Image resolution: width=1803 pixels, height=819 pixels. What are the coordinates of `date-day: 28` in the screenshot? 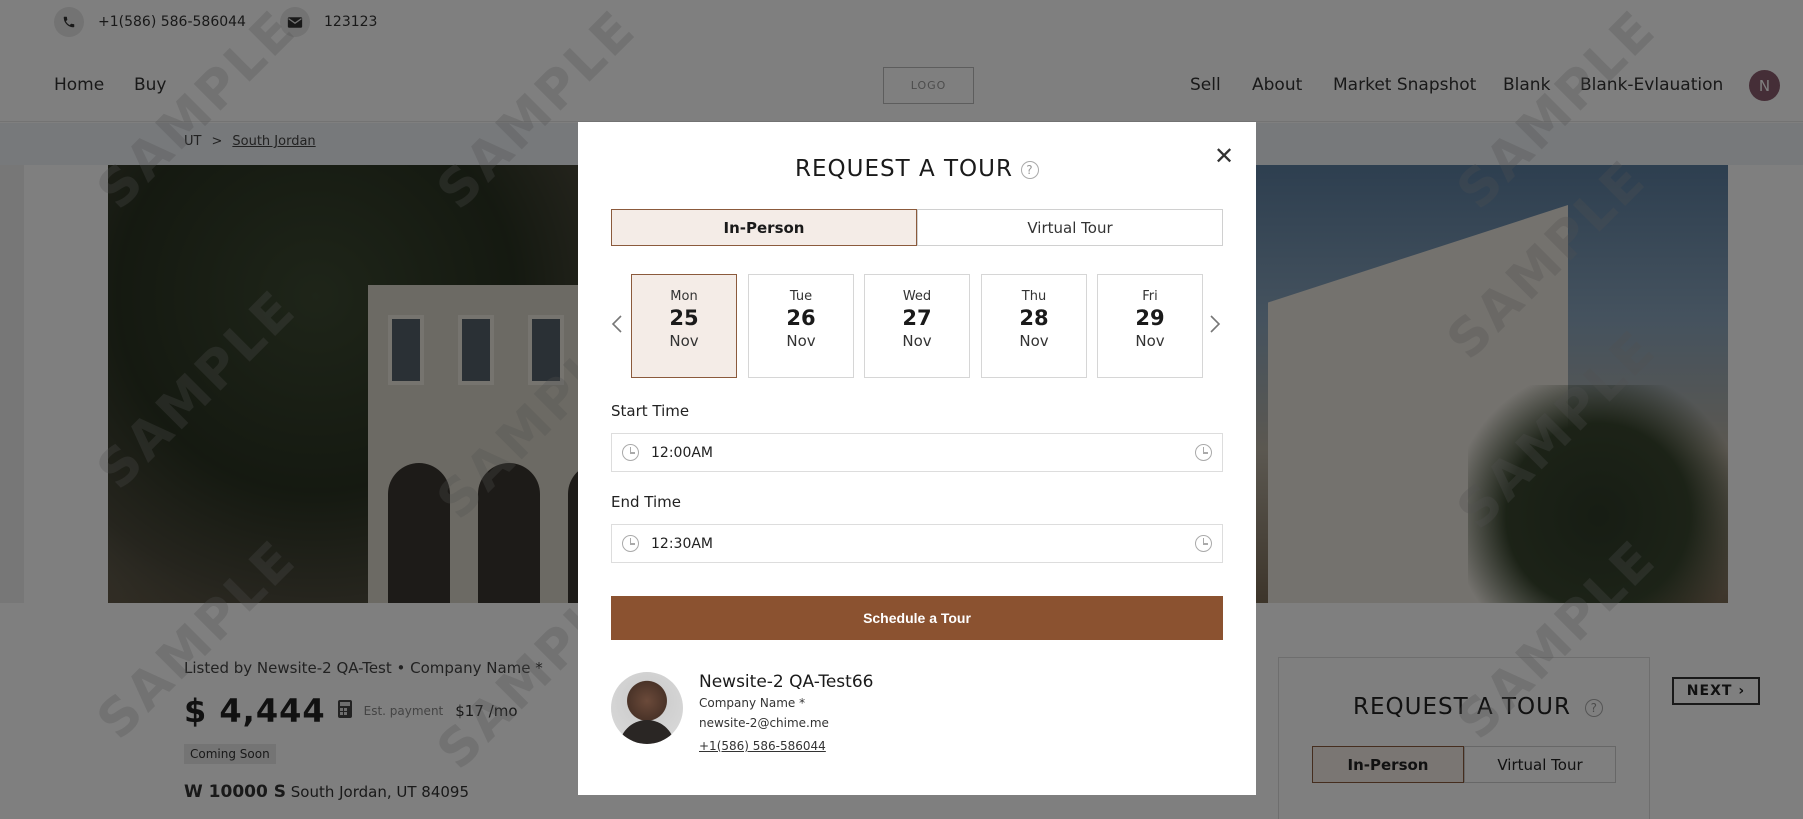 It's located at (1034, 318).